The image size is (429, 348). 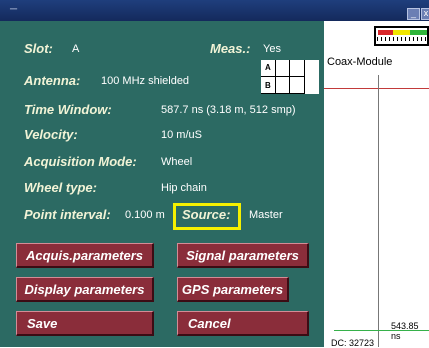 What do you see at coordinates (52, 80) in the screenshot?
I see `antenna-label: Antenna:` at bounding box center [52, 80].